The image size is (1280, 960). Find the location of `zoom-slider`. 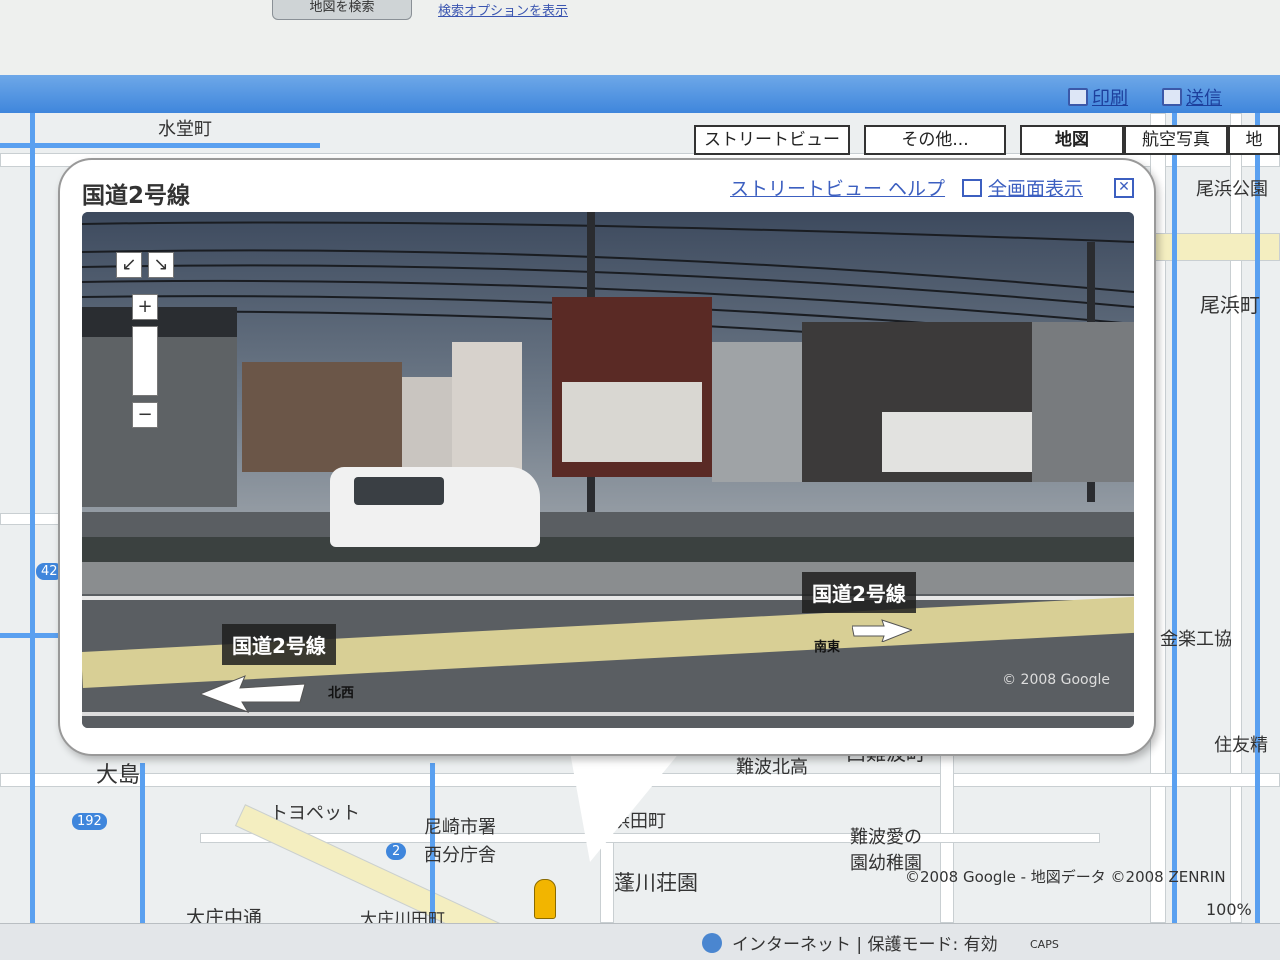

zoom-slider is located at coordinates (145, 361).